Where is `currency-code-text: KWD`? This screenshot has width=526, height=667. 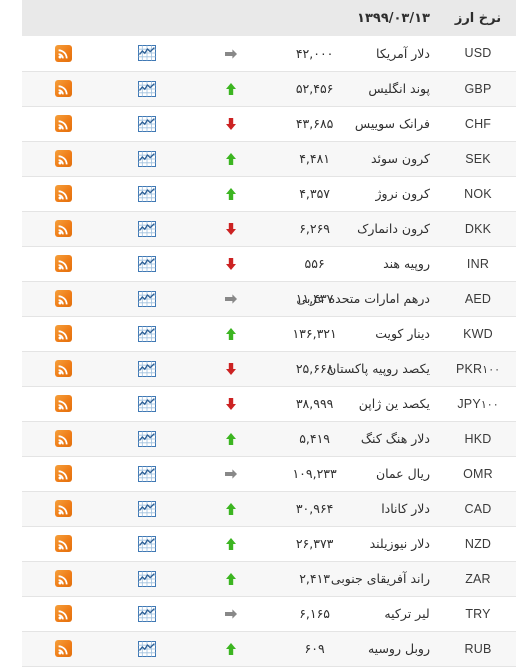 currency-code-text: KWD is located at coordinates (478, 333).